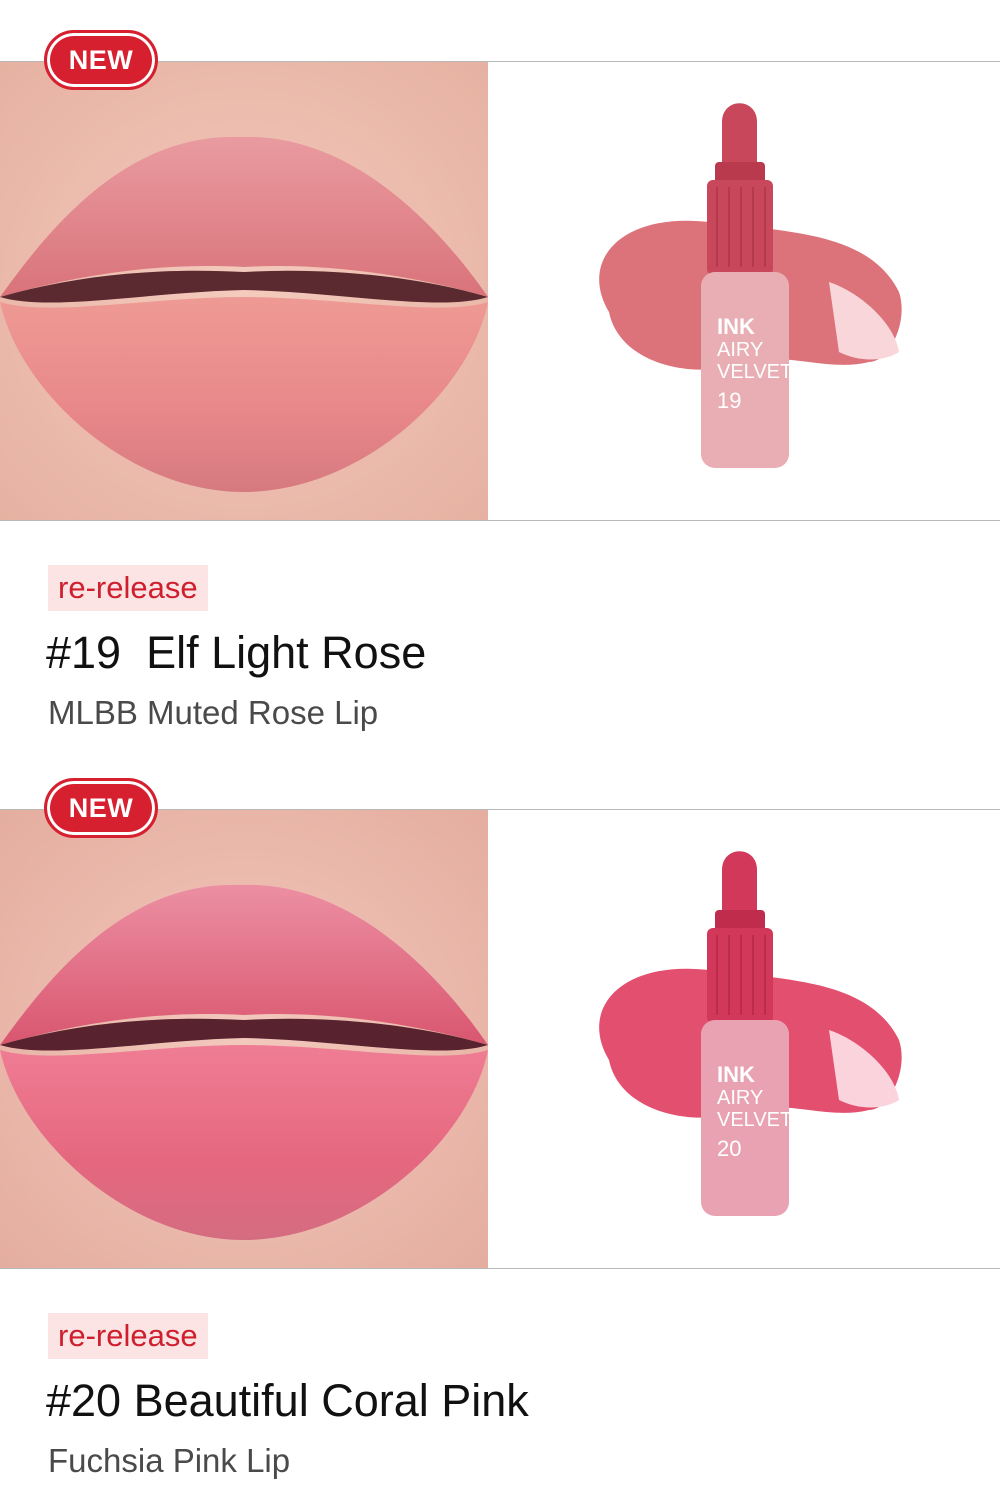 This screenshot has width=1000, height=1512. What do you see at coordinates (236, 652) in the screenshot?
I see `product-title: #19 Elf Light Rose` at bounding box center [236, 652].